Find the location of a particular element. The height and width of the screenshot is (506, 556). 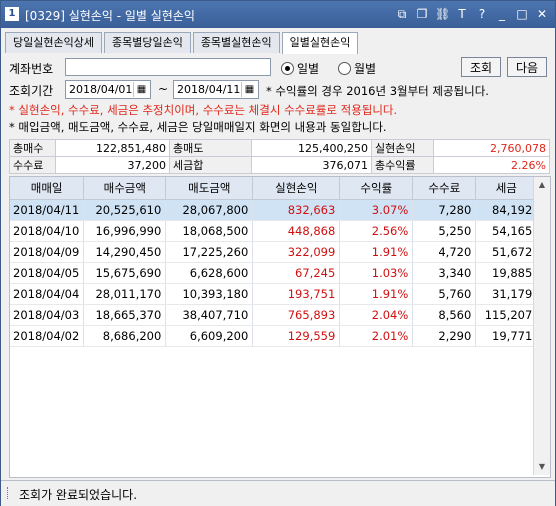

tab-stock-daily: 종목별당일손익 is located at coordinates (147, 42).